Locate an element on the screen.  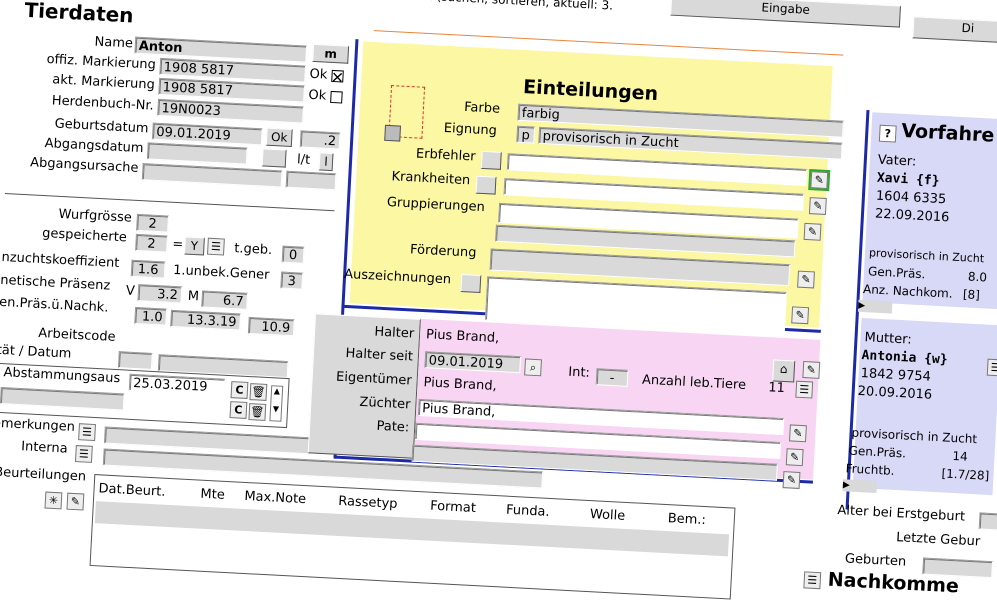
search-icon: ⌕ is located at coordinates (533, 367).